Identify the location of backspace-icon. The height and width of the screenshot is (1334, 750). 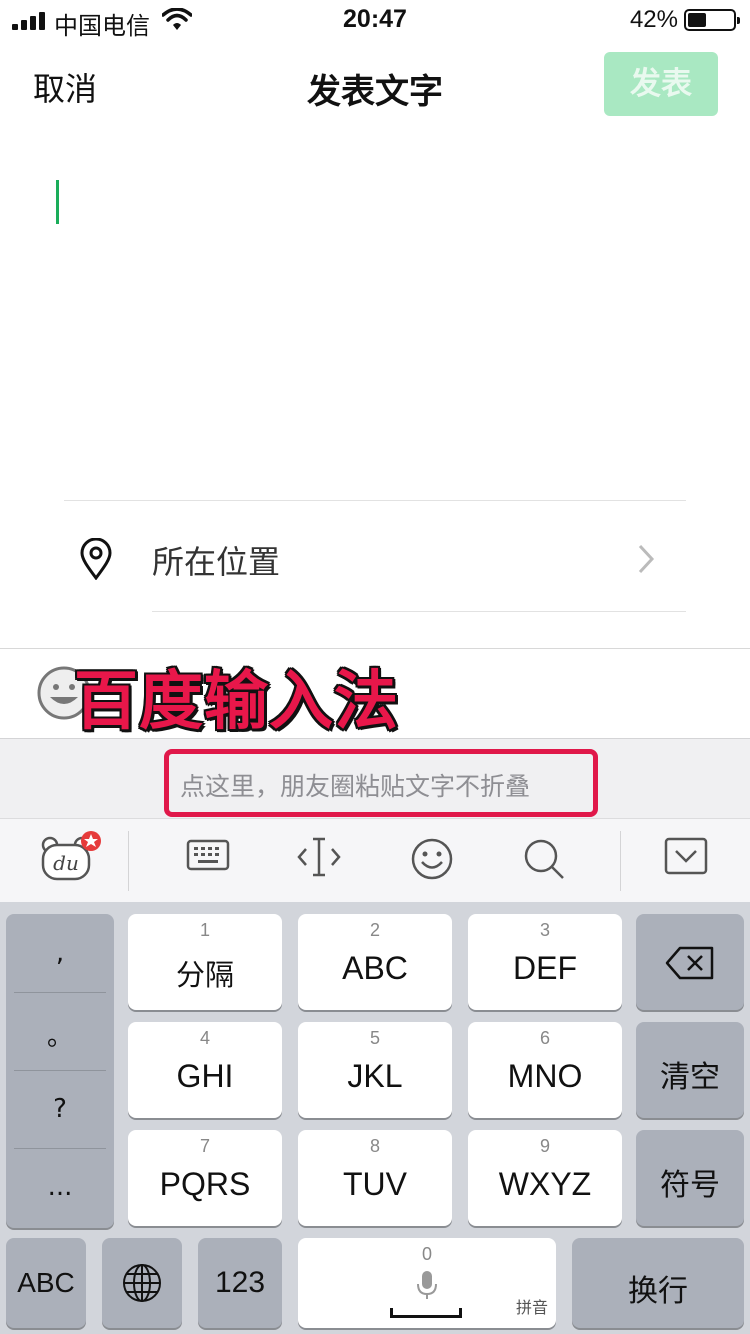
(689, 963).